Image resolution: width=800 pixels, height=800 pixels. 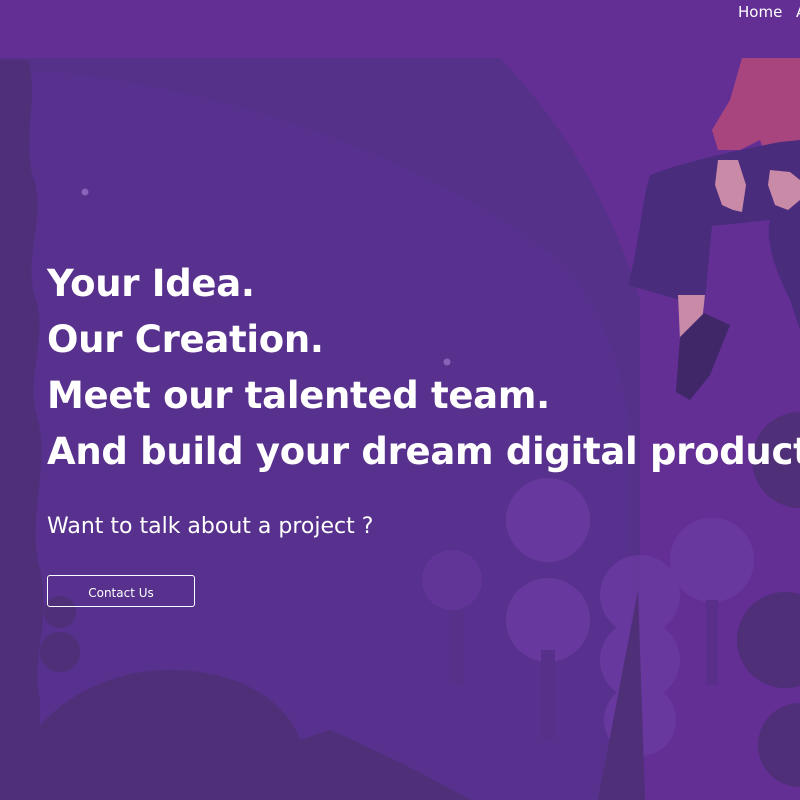 I want to click on top-navigation: Home A, so click(x=400, y=12).